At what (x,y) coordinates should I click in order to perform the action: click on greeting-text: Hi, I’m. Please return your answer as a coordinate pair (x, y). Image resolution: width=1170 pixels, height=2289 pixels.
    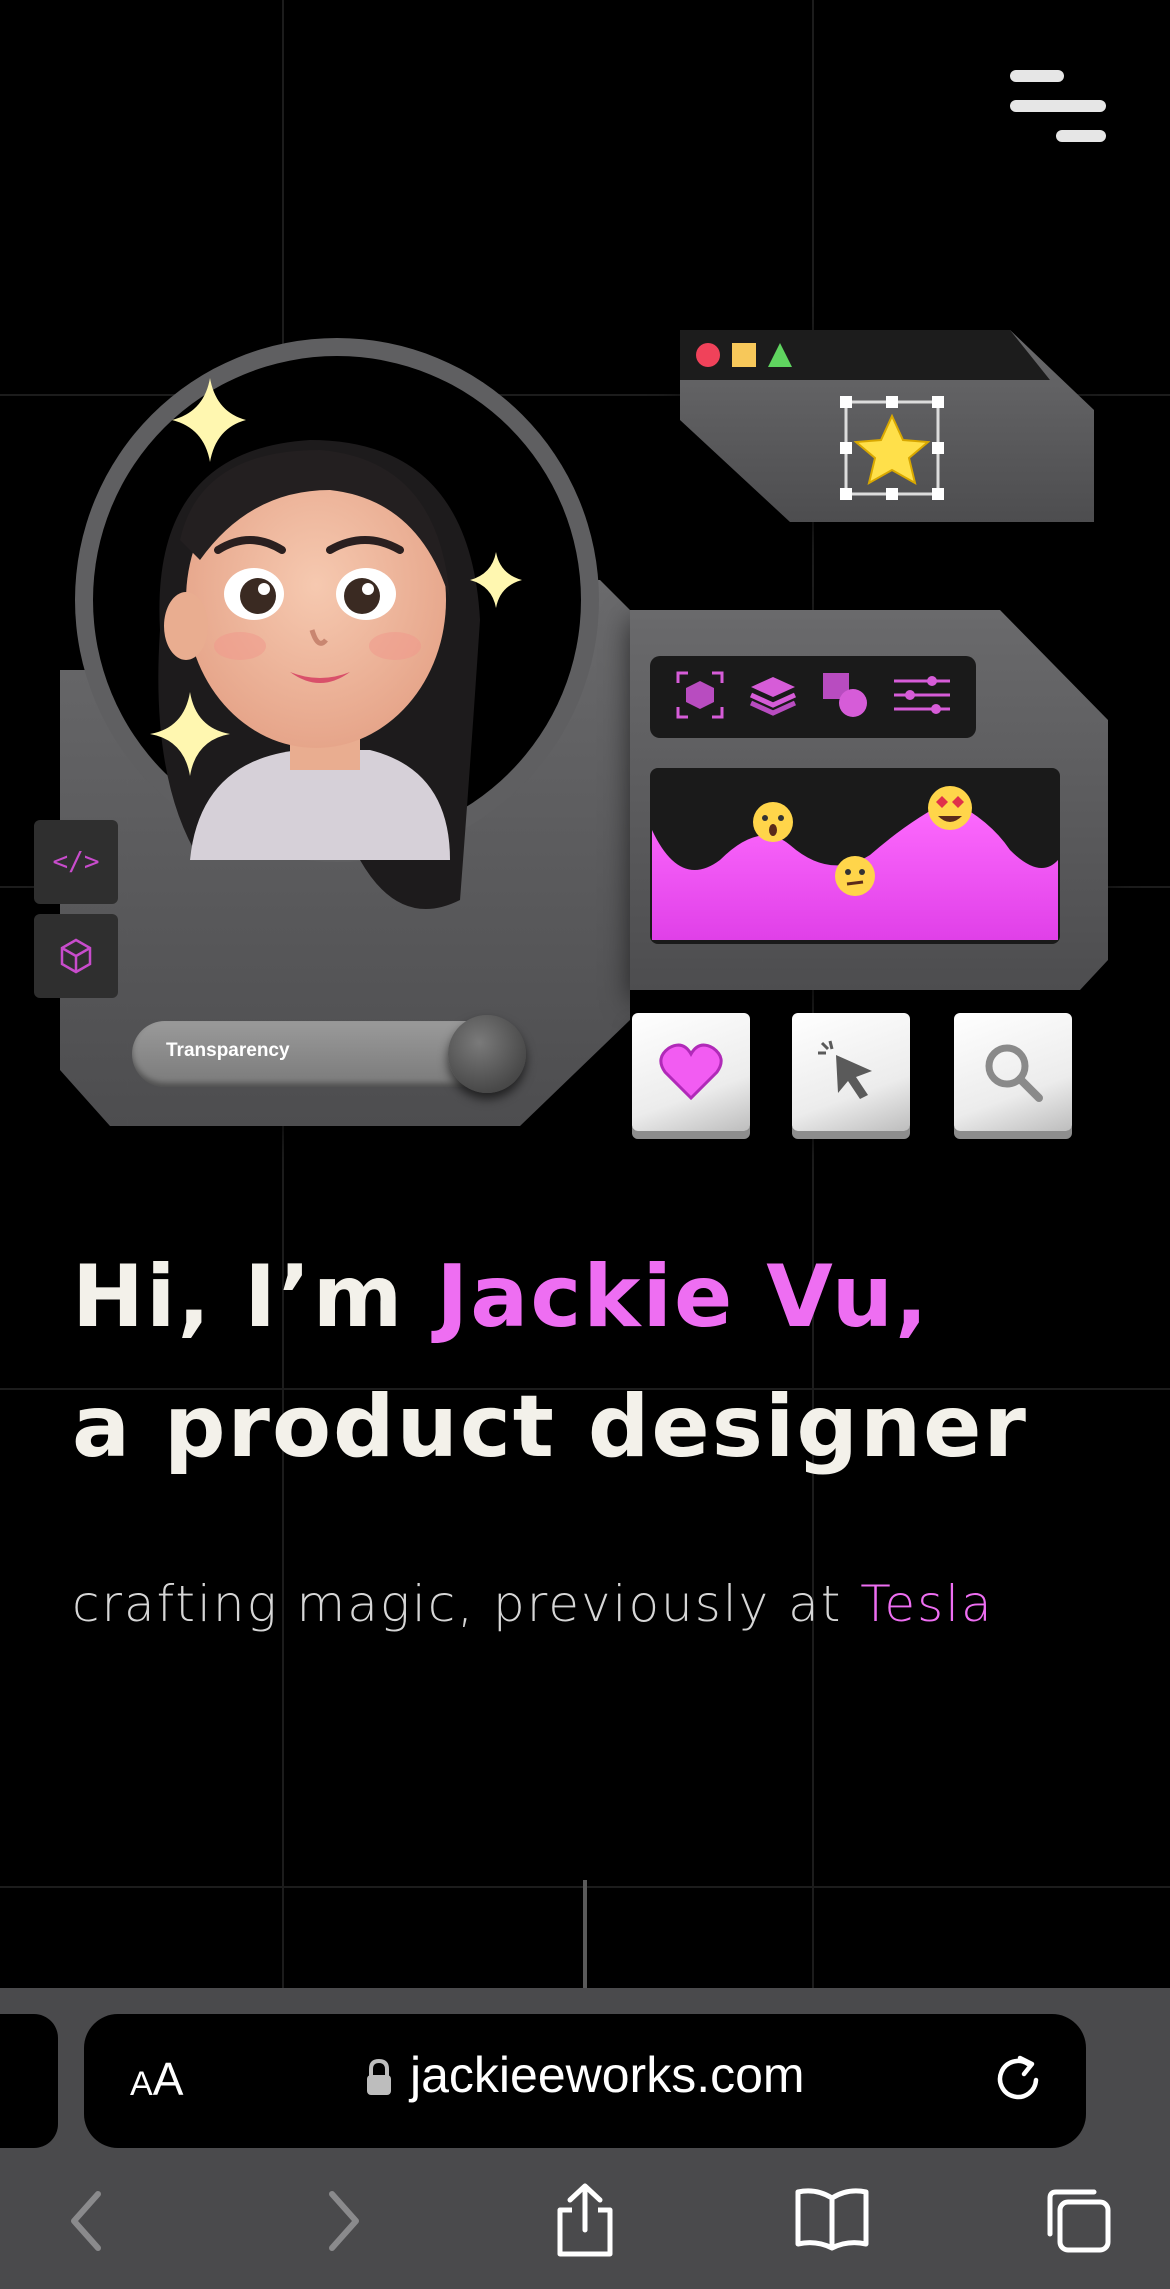
    Looking at the image, I should click on (254, 1297).